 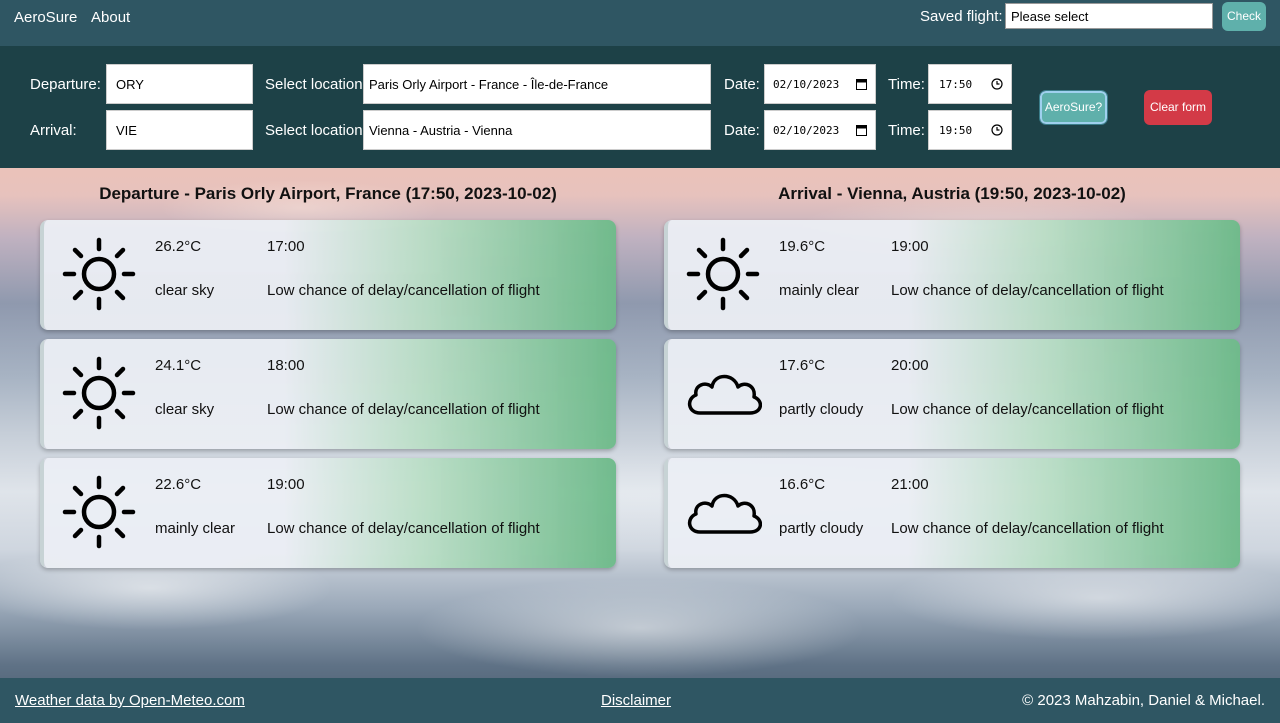 I want to click on forecast-time: 17:00, so click(x=286, y=246).